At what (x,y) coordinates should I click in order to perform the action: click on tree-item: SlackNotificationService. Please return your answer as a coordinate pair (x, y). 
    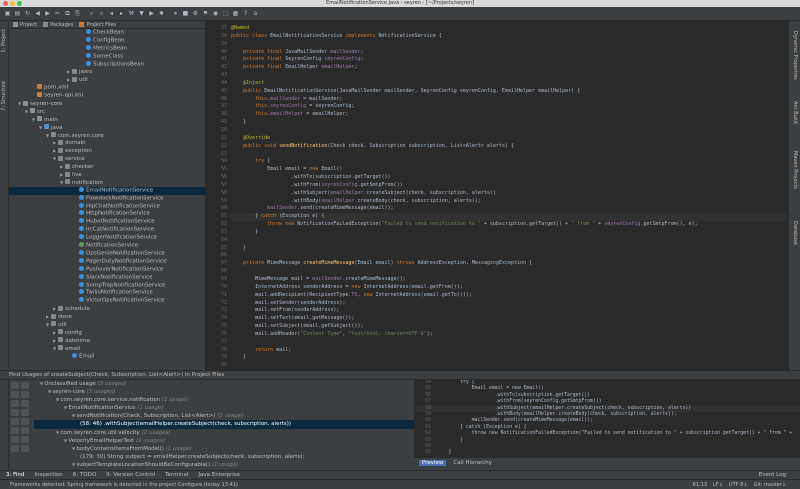
    Looking at the image, I should click on (107, 277).